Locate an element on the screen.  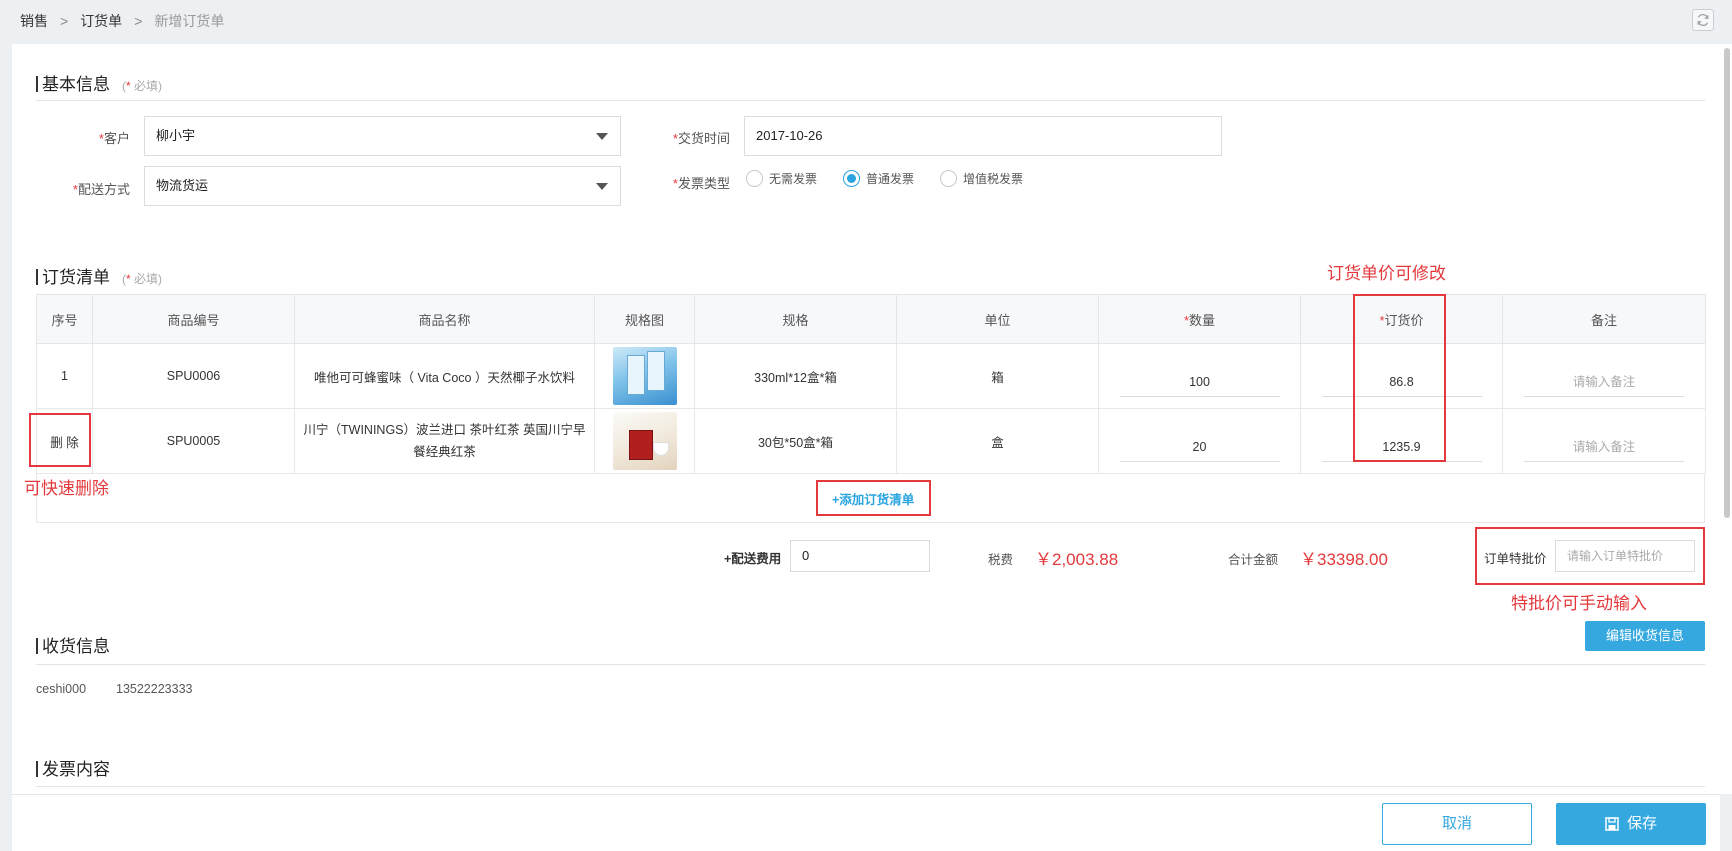
row-spec: 330ml*12盒*箱 is located at coordinates (795, 376).